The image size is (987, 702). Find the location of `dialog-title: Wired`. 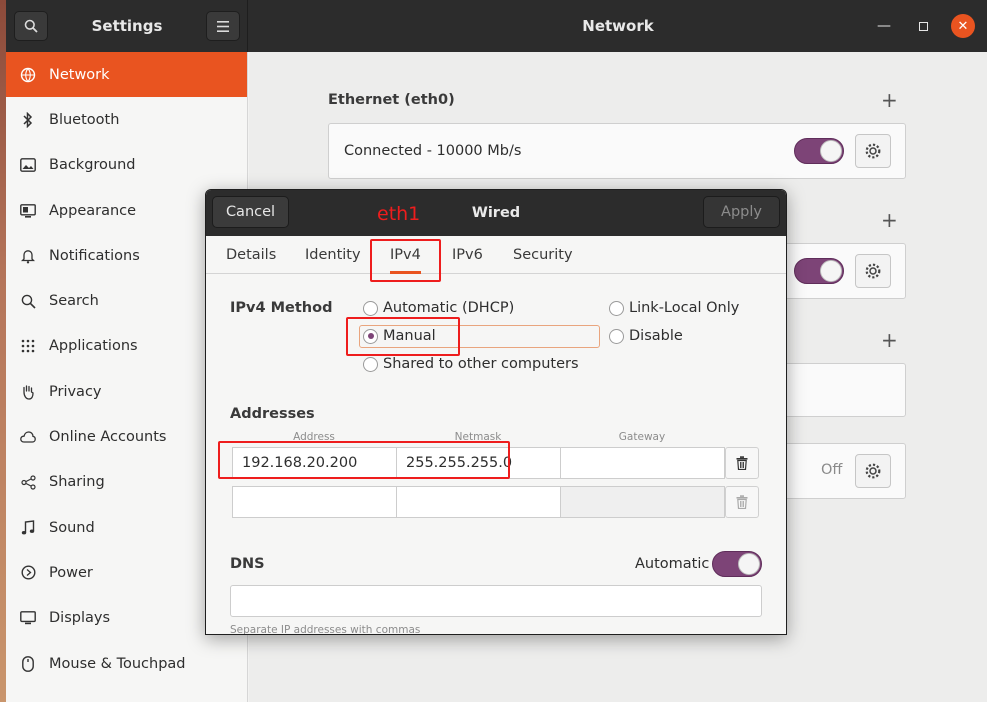

dialog-title: Wired is located at coordinates (496, 213).